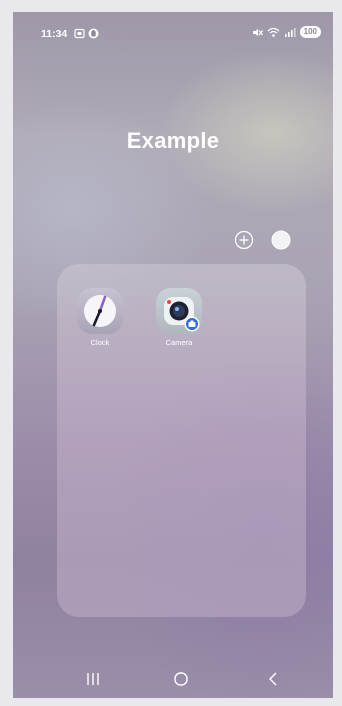 The image size is (342, 706). I want to click on signal-icon, so click(290, 32).